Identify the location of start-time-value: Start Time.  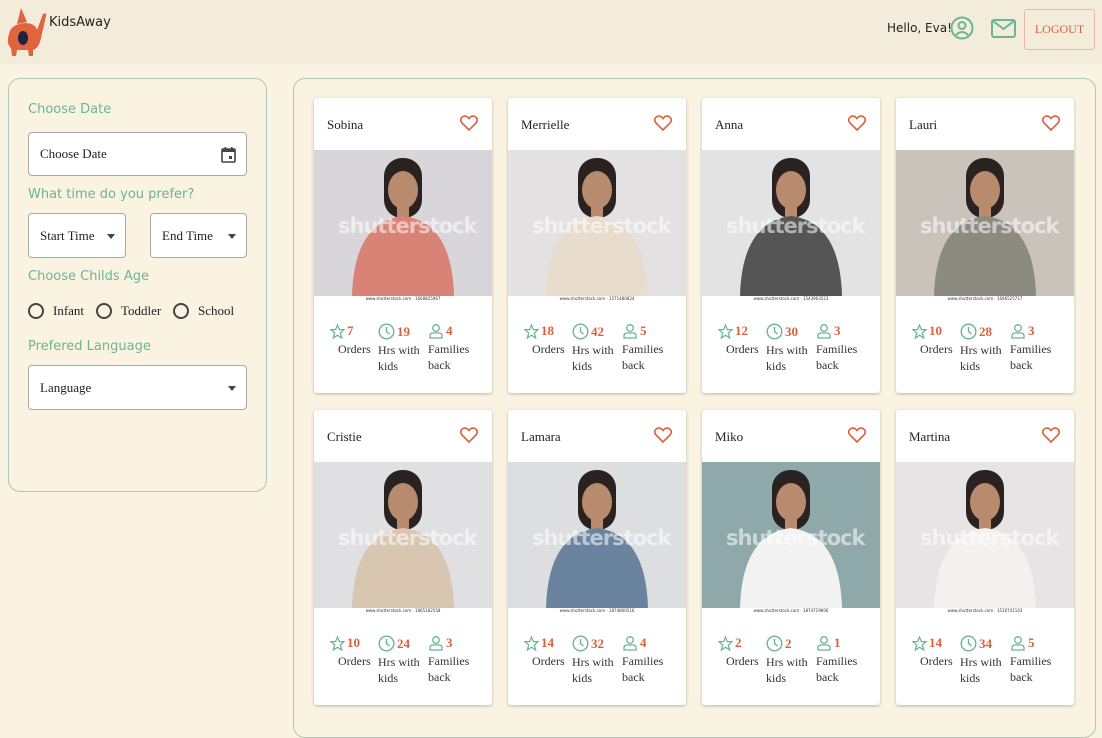
(67, 235).